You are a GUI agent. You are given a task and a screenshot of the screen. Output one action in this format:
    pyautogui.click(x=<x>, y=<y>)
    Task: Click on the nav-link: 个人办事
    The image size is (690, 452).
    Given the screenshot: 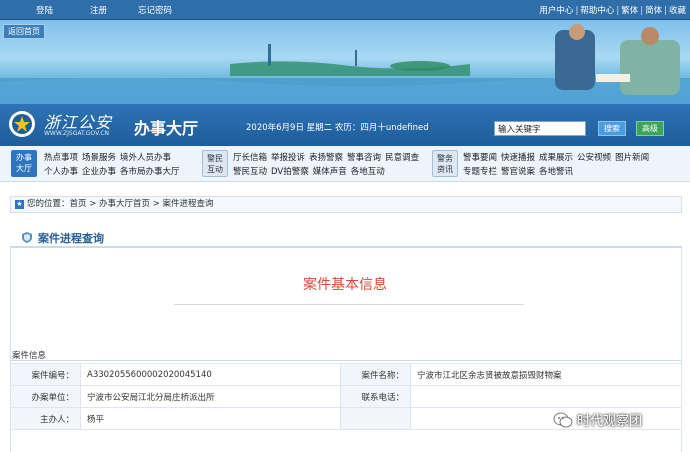 What is the action you would take?
    pyautogui.click(x=61, y=172)
    